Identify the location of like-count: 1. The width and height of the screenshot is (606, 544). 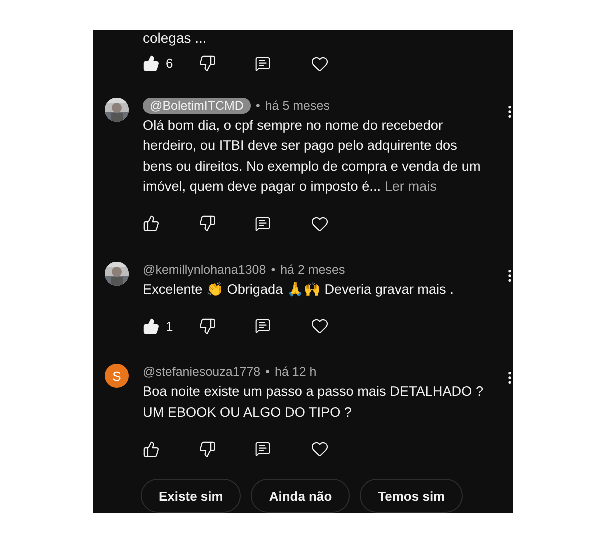
(170, 326).